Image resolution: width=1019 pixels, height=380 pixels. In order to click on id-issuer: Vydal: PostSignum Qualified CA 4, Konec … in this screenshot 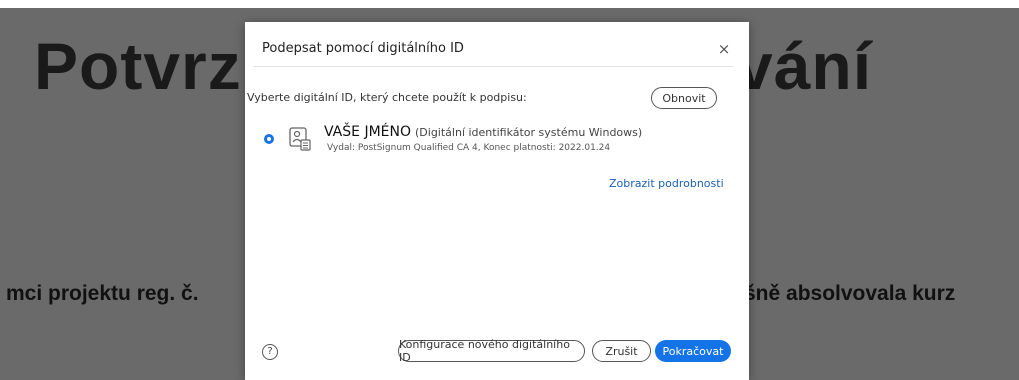, I will do `click(469, 148)`.